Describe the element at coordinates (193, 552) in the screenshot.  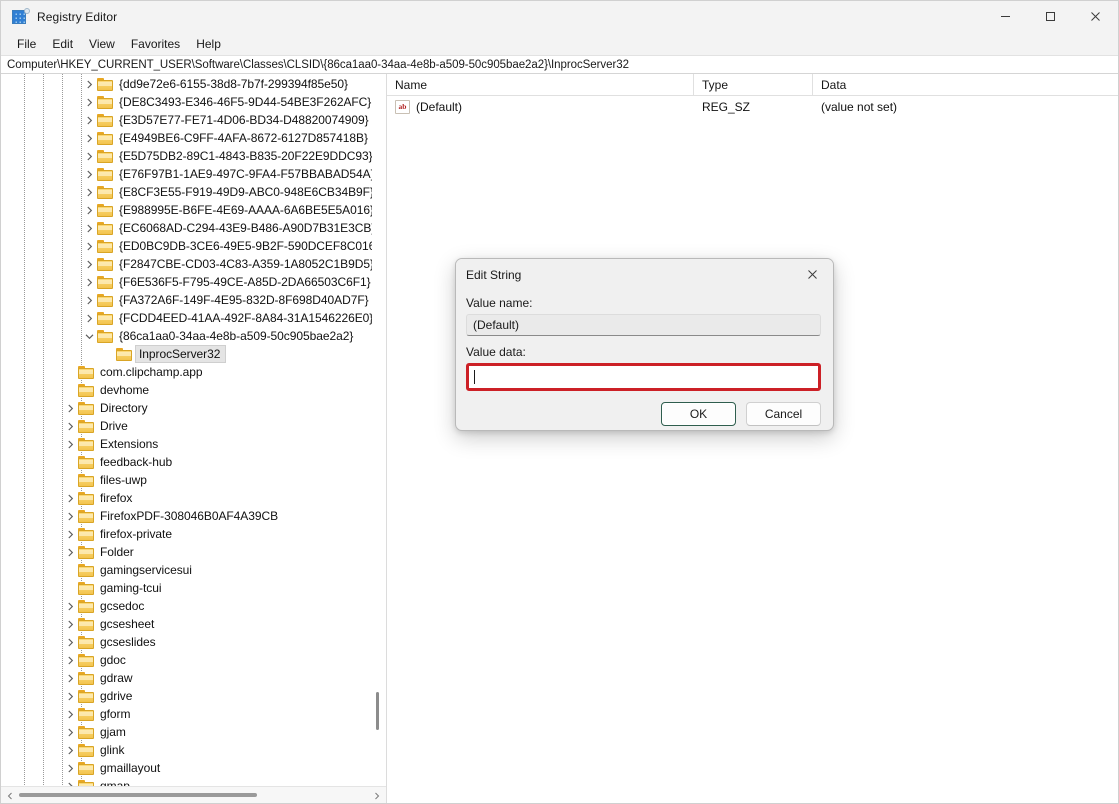
I see `tree-item: Folder` at that location.